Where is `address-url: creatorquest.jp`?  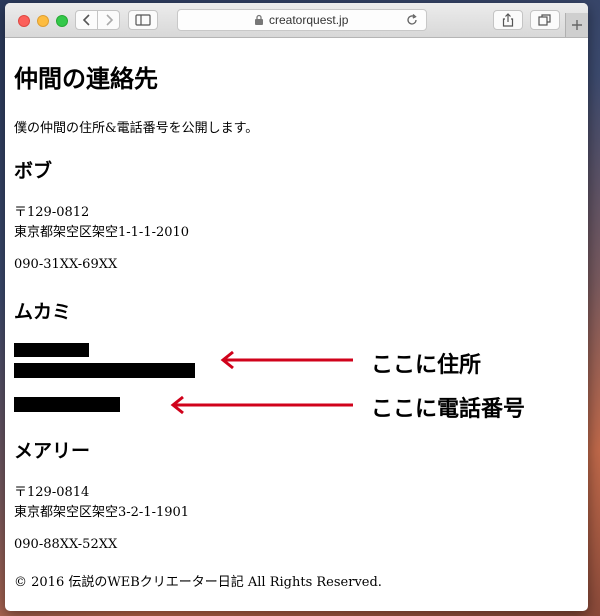
address-url: creatorquest.jp is located at coordinates (309, 20).